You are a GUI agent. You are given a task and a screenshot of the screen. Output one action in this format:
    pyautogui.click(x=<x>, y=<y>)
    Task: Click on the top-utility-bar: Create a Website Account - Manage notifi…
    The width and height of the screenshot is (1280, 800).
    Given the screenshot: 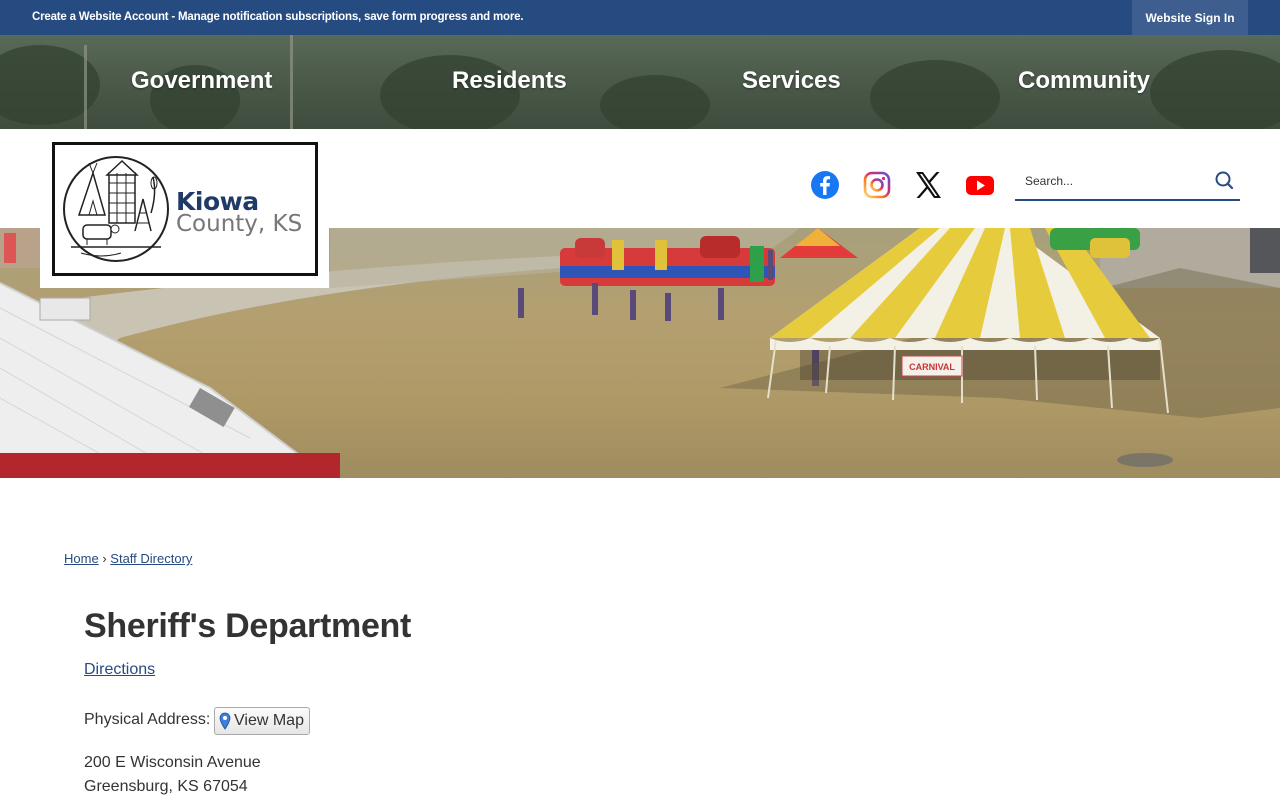 What is the action you would take?
    pyautogui.click(x=640, y=17)
    